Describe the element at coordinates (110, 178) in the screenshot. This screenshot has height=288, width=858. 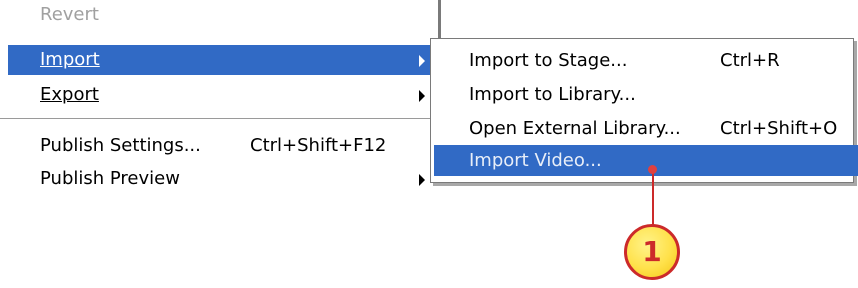
I see `menu-item-label: Publish Preview` at that location.